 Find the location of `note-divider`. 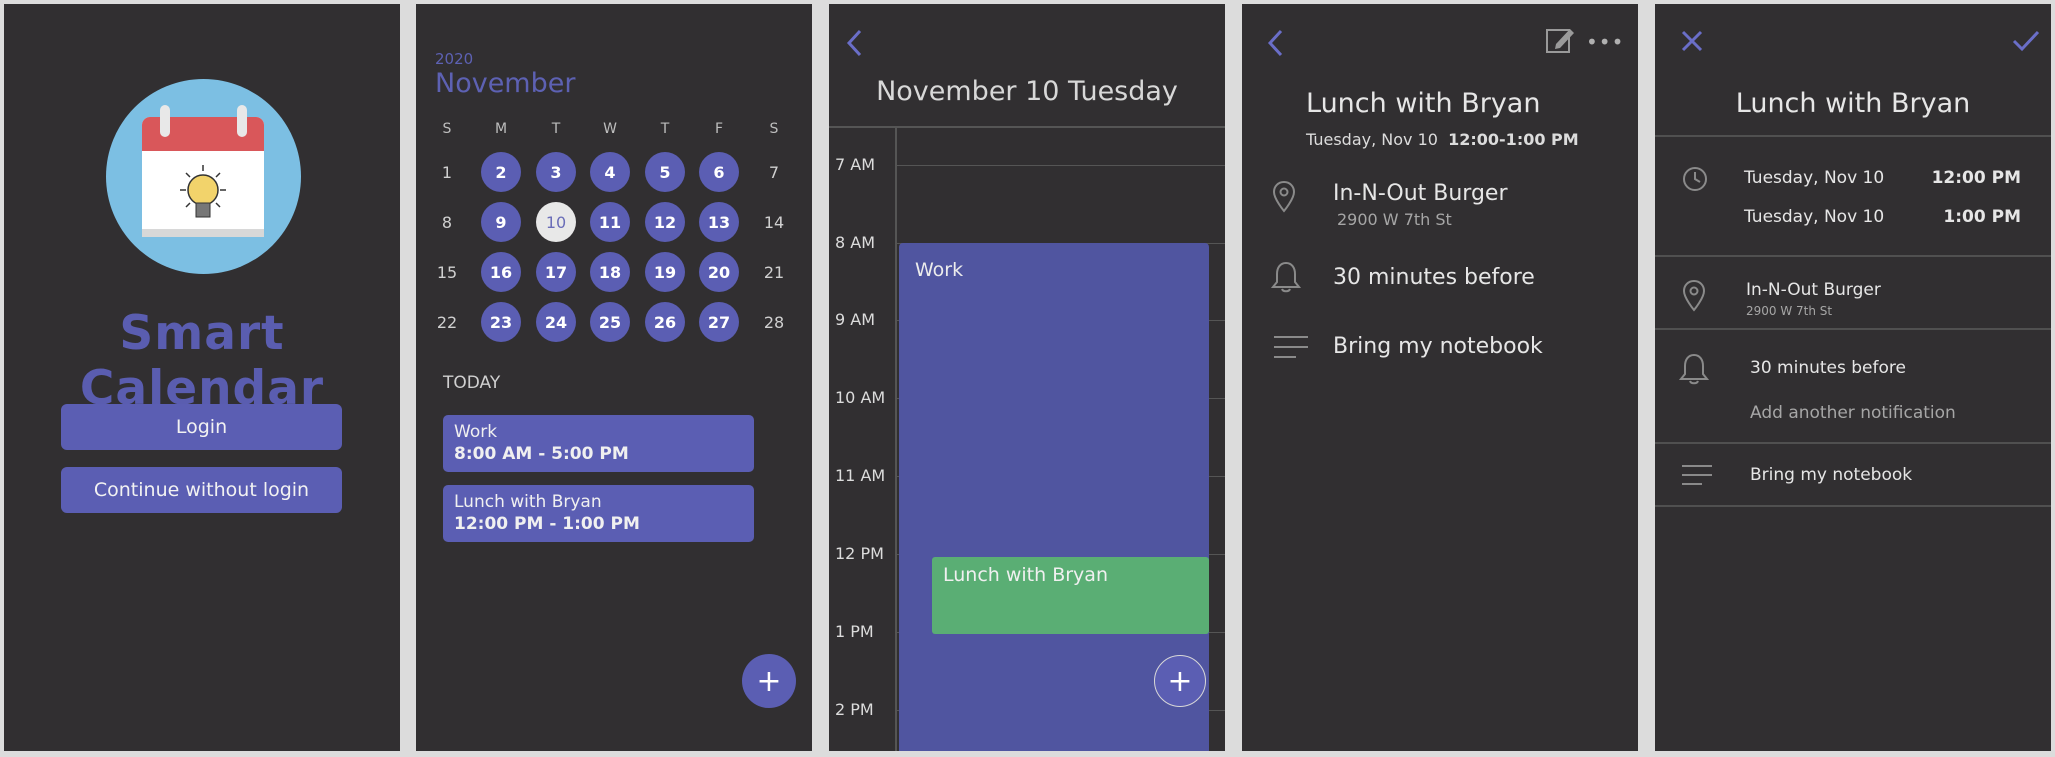

note-divider is located at coordinates (1853, 506).